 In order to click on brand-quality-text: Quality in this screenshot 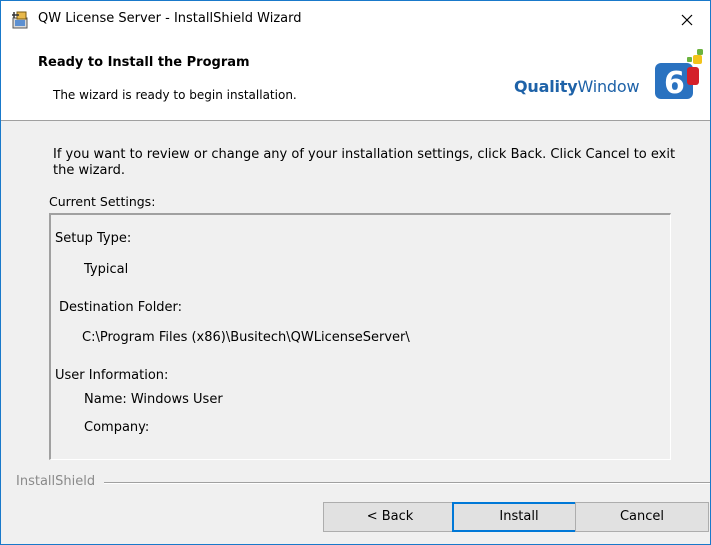, I will do `click(546, 86)`.